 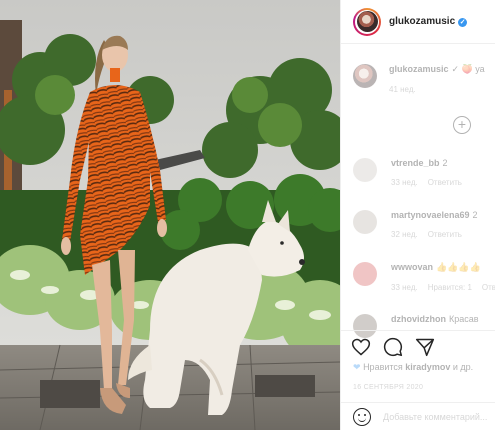 I want to click on share-icon, so click(x=425, y=347).